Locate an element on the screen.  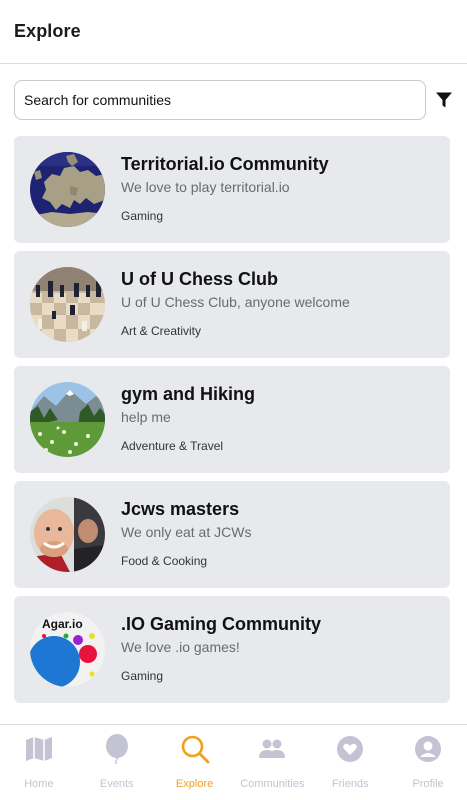
tab-label: Communities is located at coordinates (272, 784).